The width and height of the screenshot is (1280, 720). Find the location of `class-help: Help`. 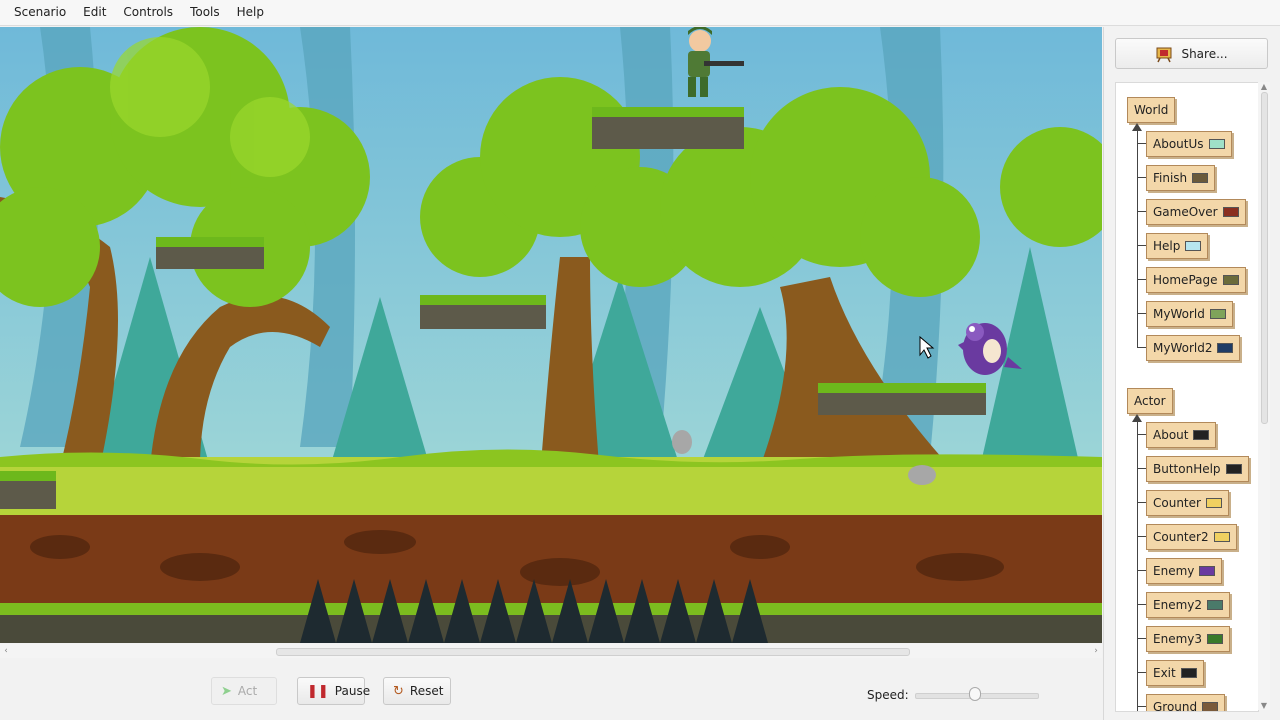

class-help: Help is located at coordinates (1177, 246).